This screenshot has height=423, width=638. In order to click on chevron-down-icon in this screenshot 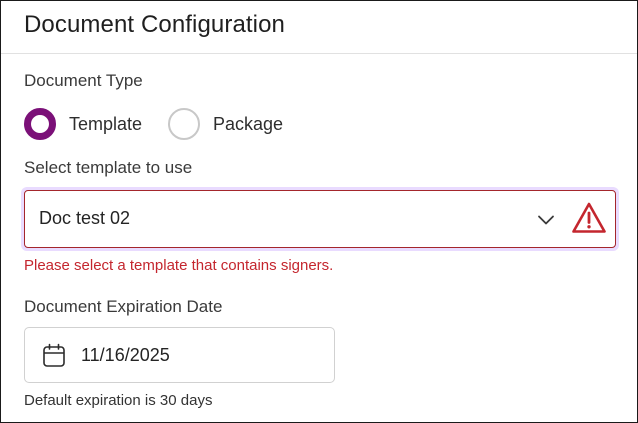, I will do `click(546, 220)`.